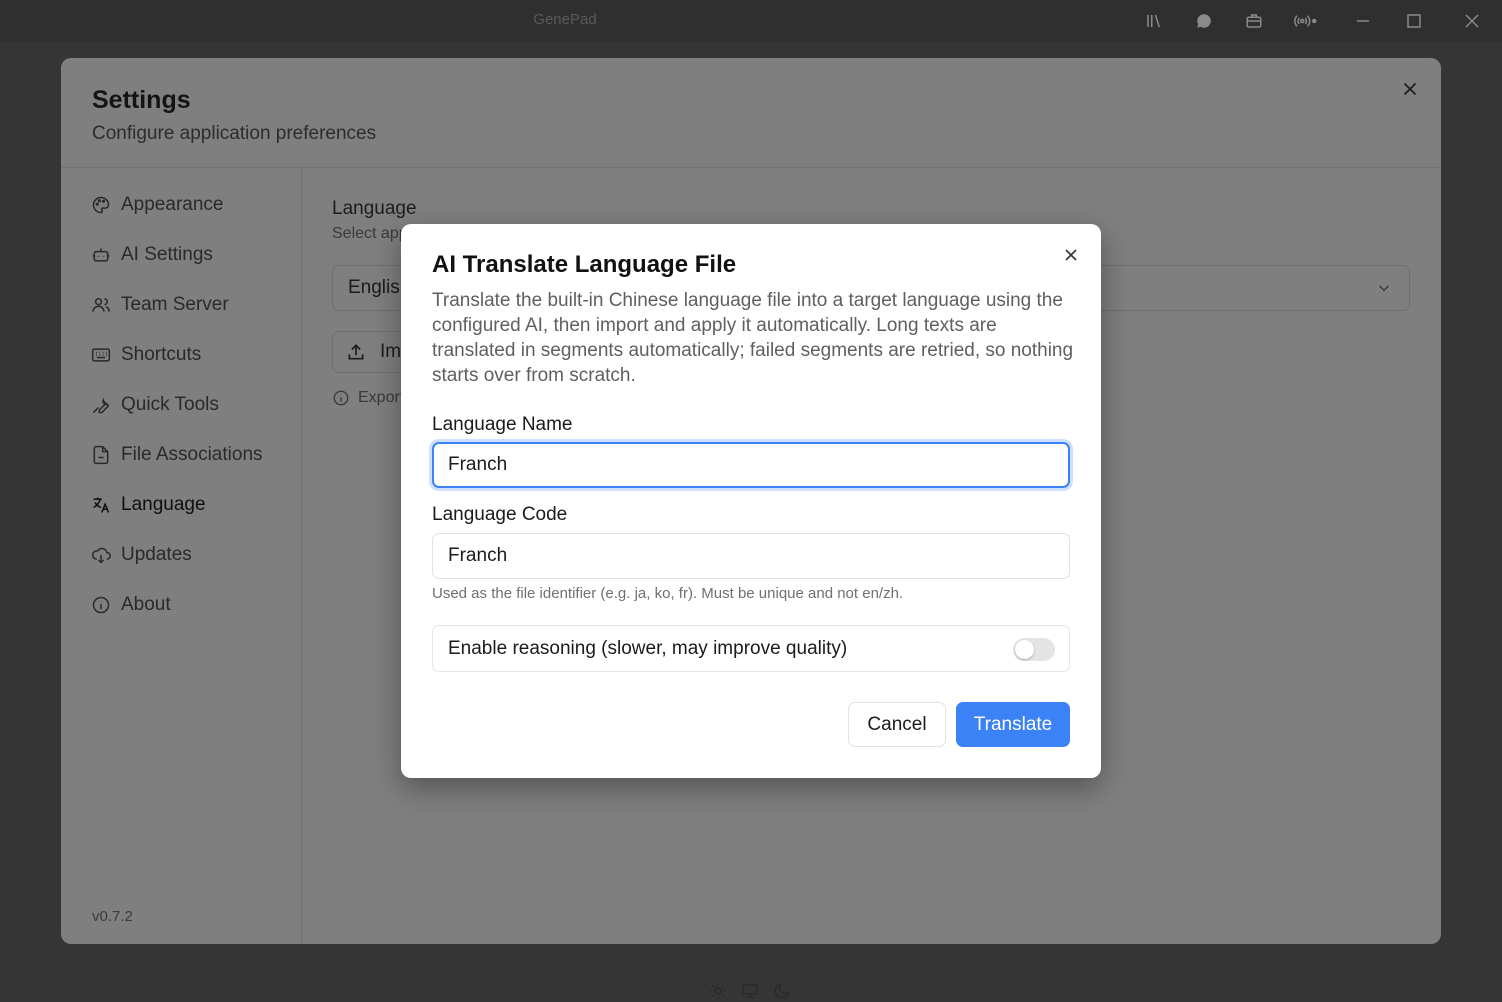 This screenshot has height=1002, width=1502. Describe the element at coordinates (141, 100) in the screenshot. I see `settings-title: Settings` at that location.